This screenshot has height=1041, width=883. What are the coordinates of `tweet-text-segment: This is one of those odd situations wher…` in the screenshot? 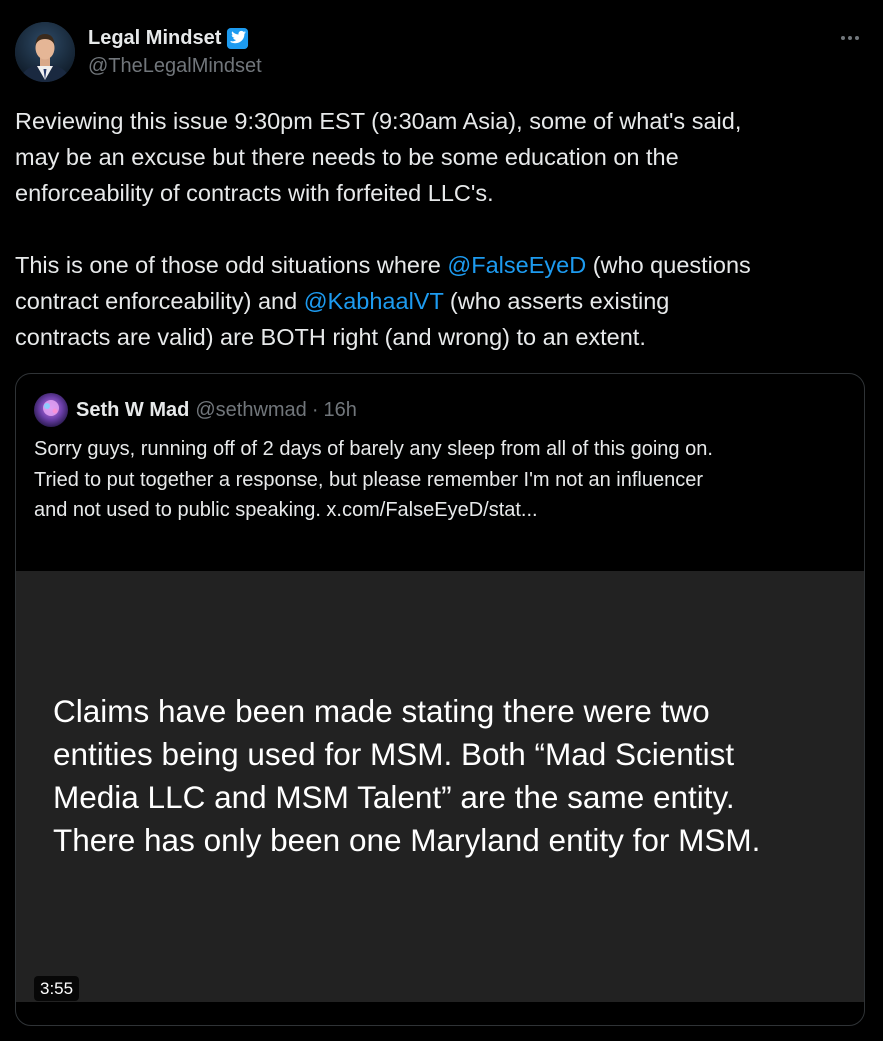 It's located at (231, 265).